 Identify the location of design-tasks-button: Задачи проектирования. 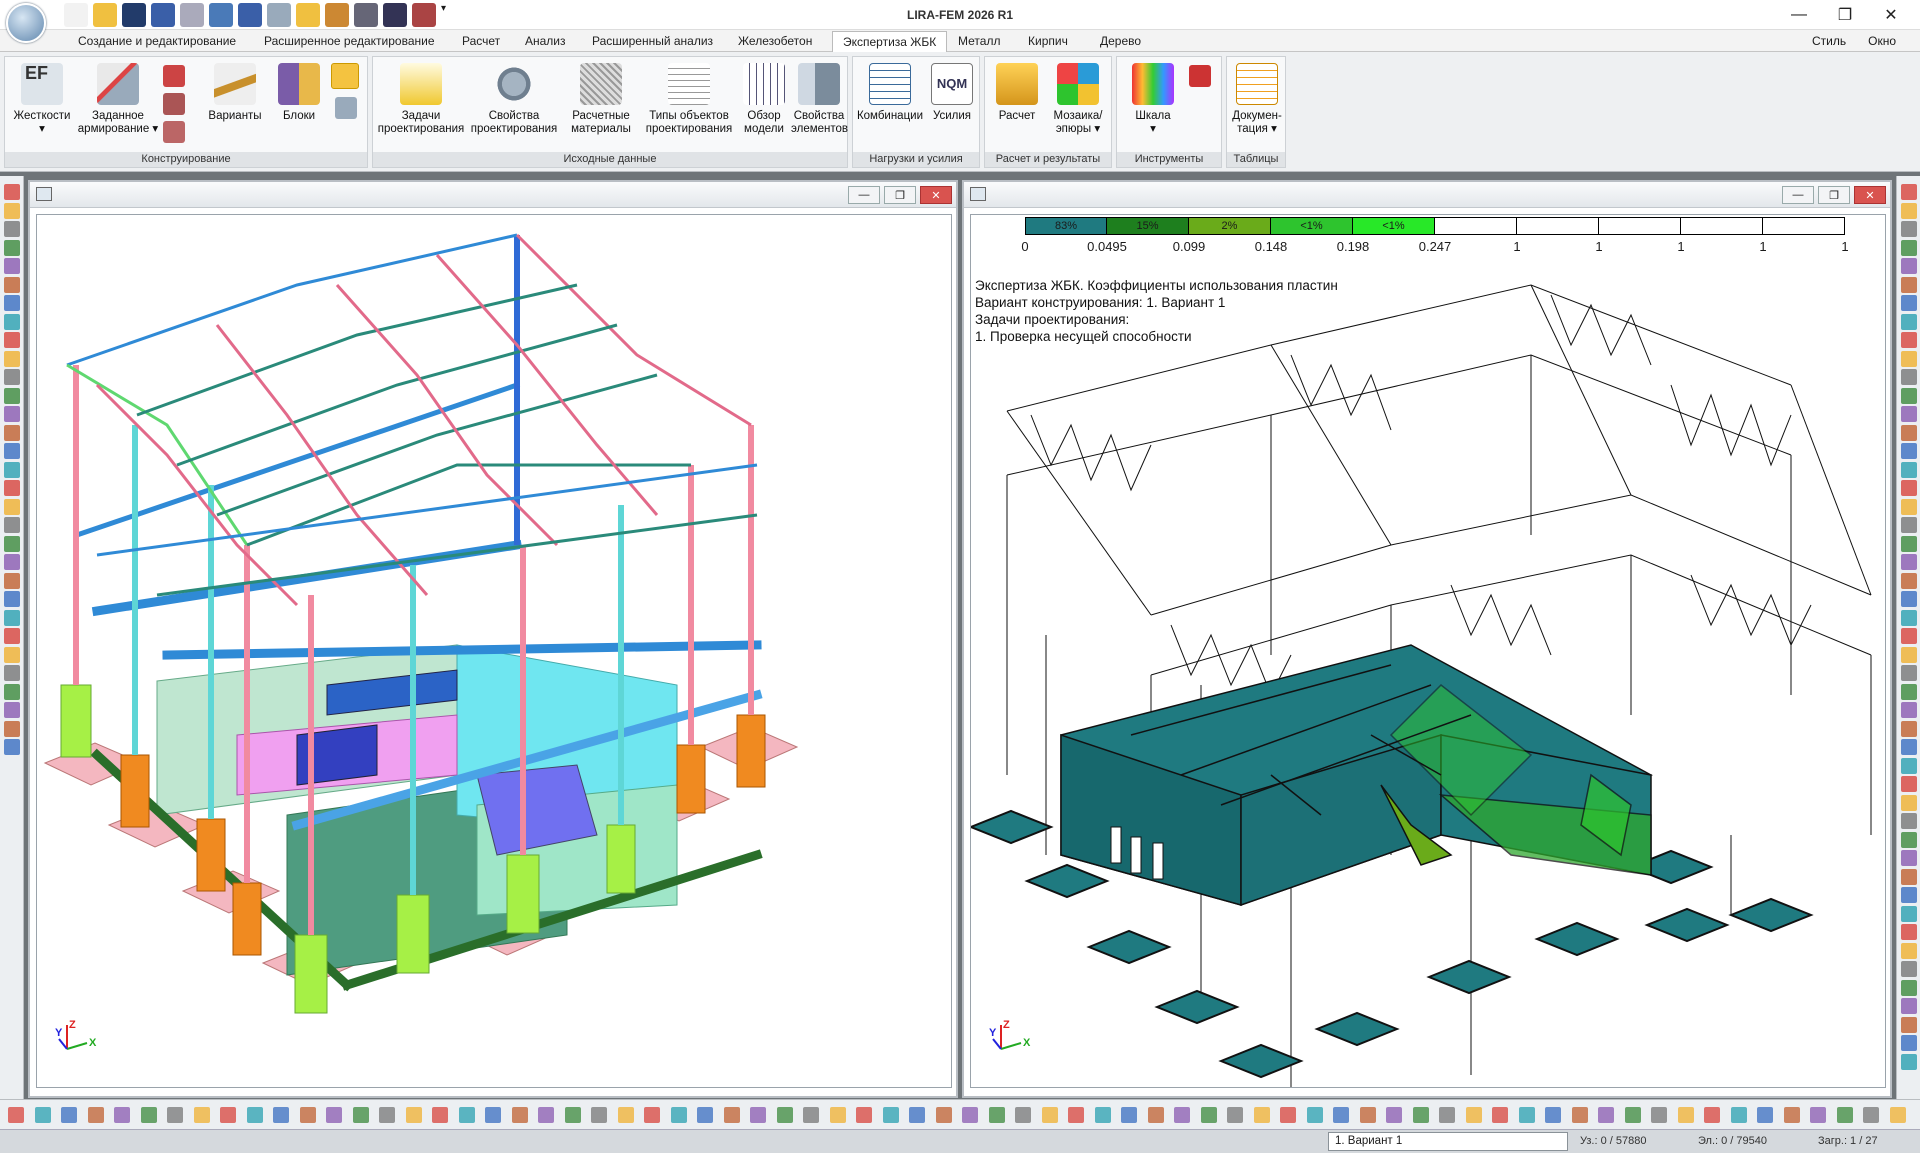
(421, 99).